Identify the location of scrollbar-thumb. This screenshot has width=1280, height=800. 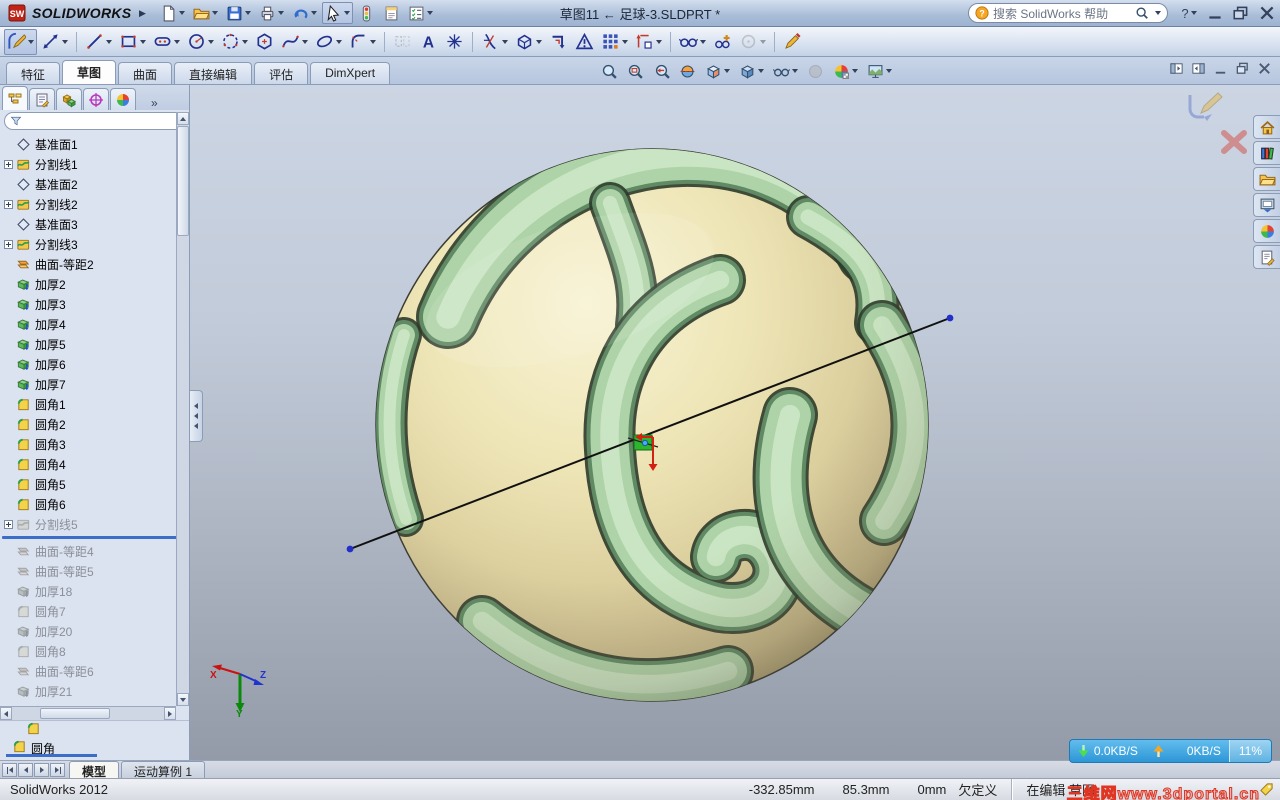
(183, 181).